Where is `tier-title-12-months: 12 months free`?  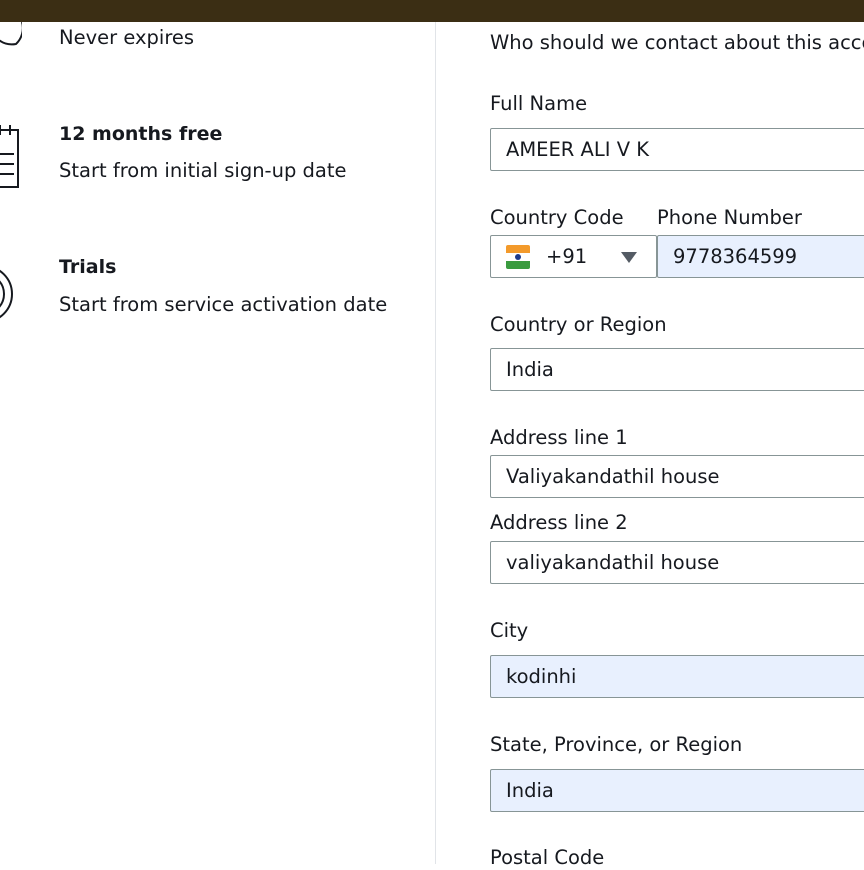
tier-title-12-months: 12 months free is located at coordinates (141, 134).